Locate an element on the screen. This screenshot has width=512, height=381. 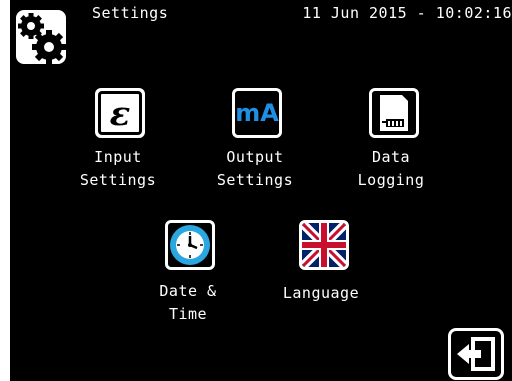
gears-icon is located at coordinates (42, 38).